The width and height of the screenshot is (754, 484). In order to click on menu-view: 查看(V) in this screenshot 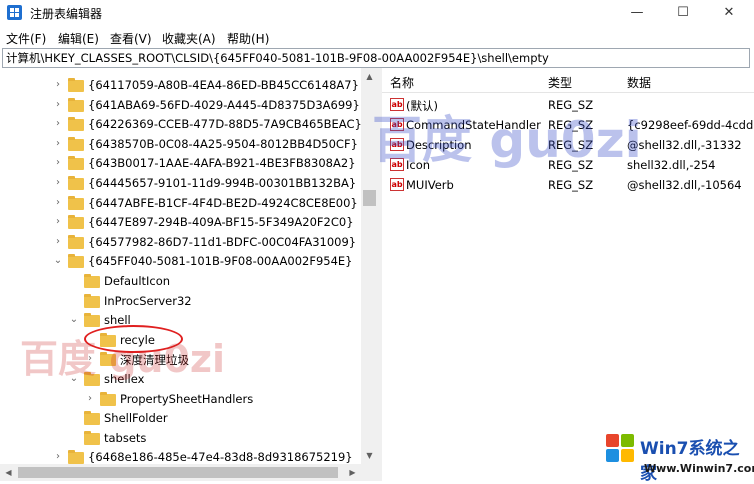, I will do `click(131, 38)`.